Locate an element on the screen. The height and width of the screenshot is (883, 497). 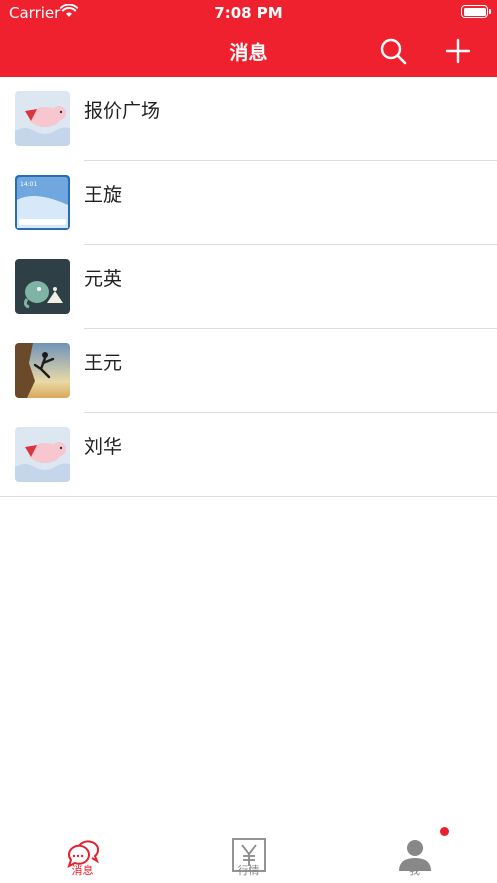
search-icon is located at coordinates (393, 51).